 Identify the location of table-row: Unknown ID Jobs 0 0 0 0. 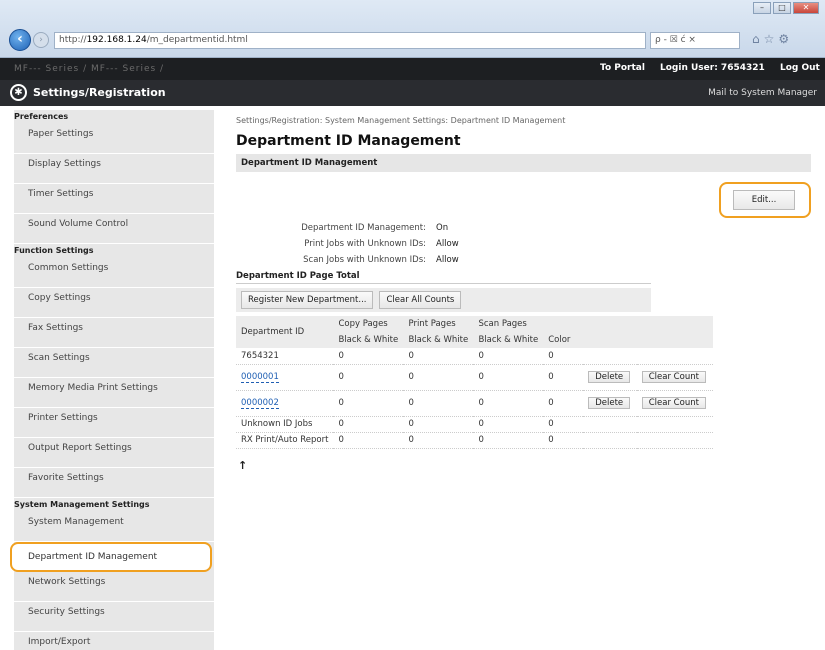
(475, 424).